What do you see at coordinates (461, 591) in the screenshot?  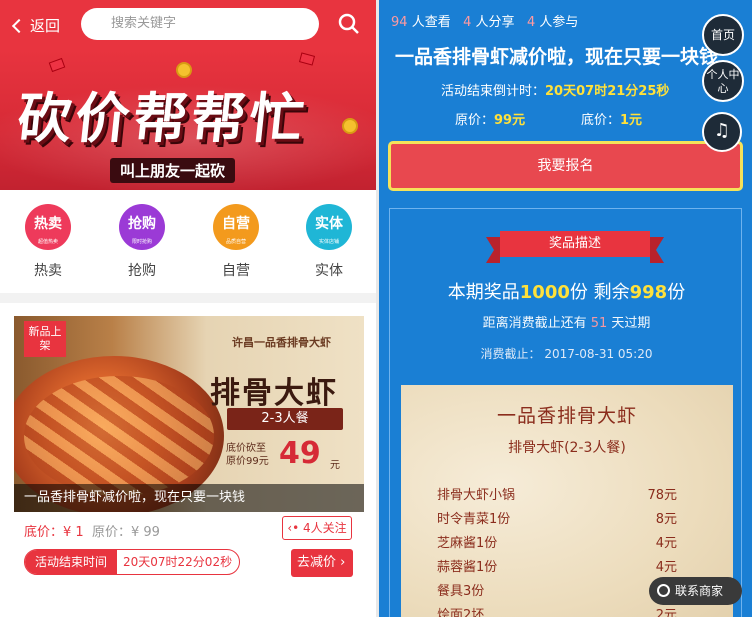 I see `menu-item-name: 餐具3份` at bounding box center [461, 591].